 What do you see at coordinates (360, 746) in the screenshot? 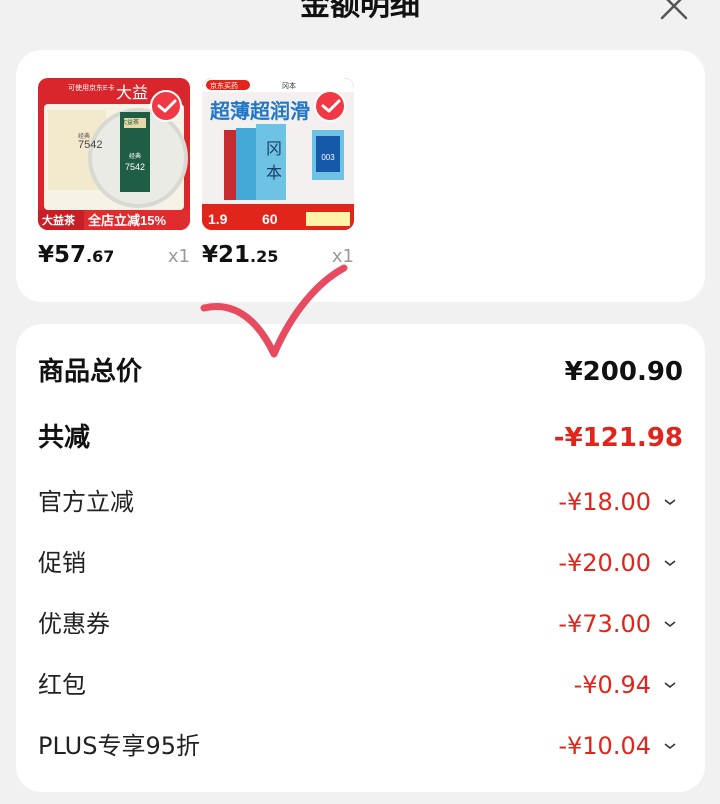
I see `discount-item-plus: PLUS专享95折 -¥10.04` at bounding box center [360, 746].